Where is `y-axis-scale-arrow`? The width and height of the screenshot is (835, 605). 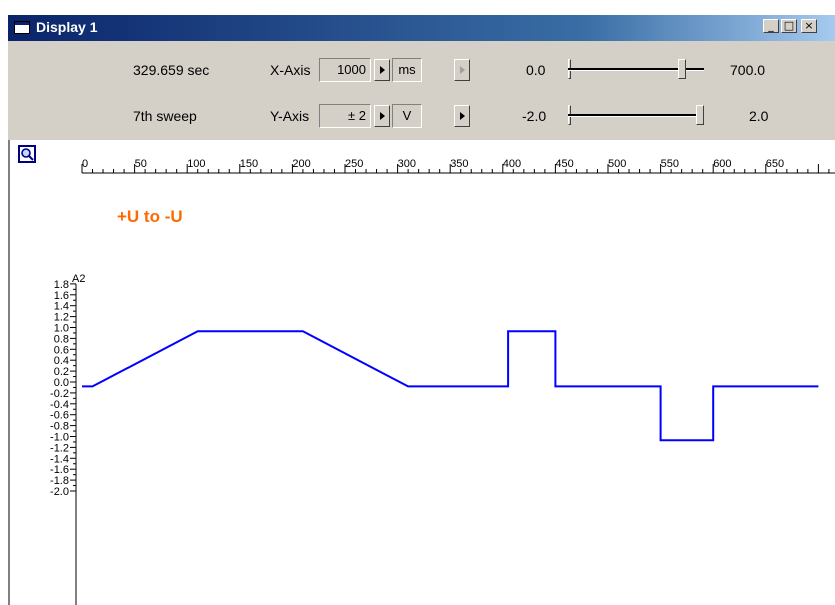
y-axis-scale-arrow is located at coordinates (382, 116).